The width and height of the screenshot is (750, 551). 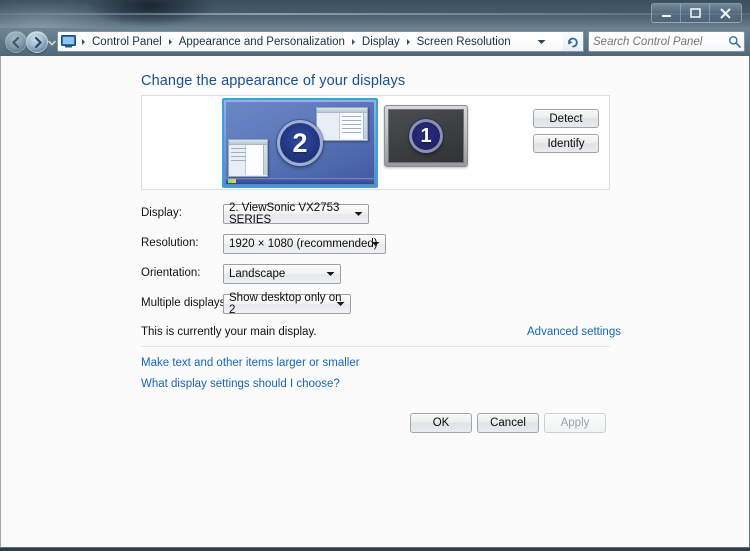 I want to click on resolution-label: Resolution:, so click(x=170, y=243).